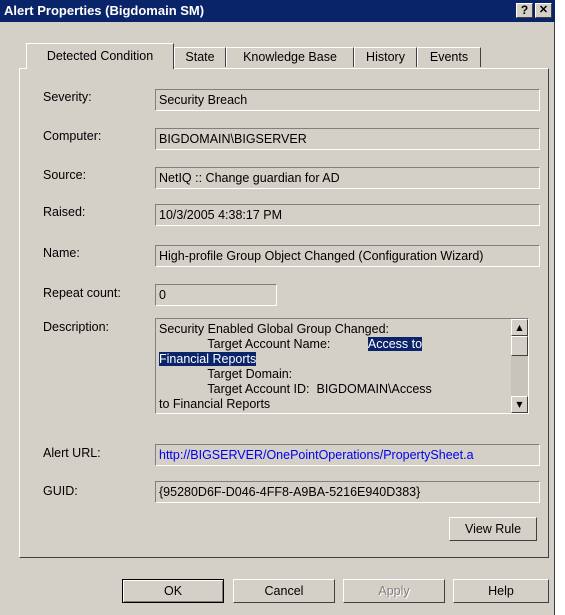 The image size is (565, 615). I want to click on guid-field: {95280D6F-D046-4FF8-A9BA-5216E940D383}, so click(347, 492).